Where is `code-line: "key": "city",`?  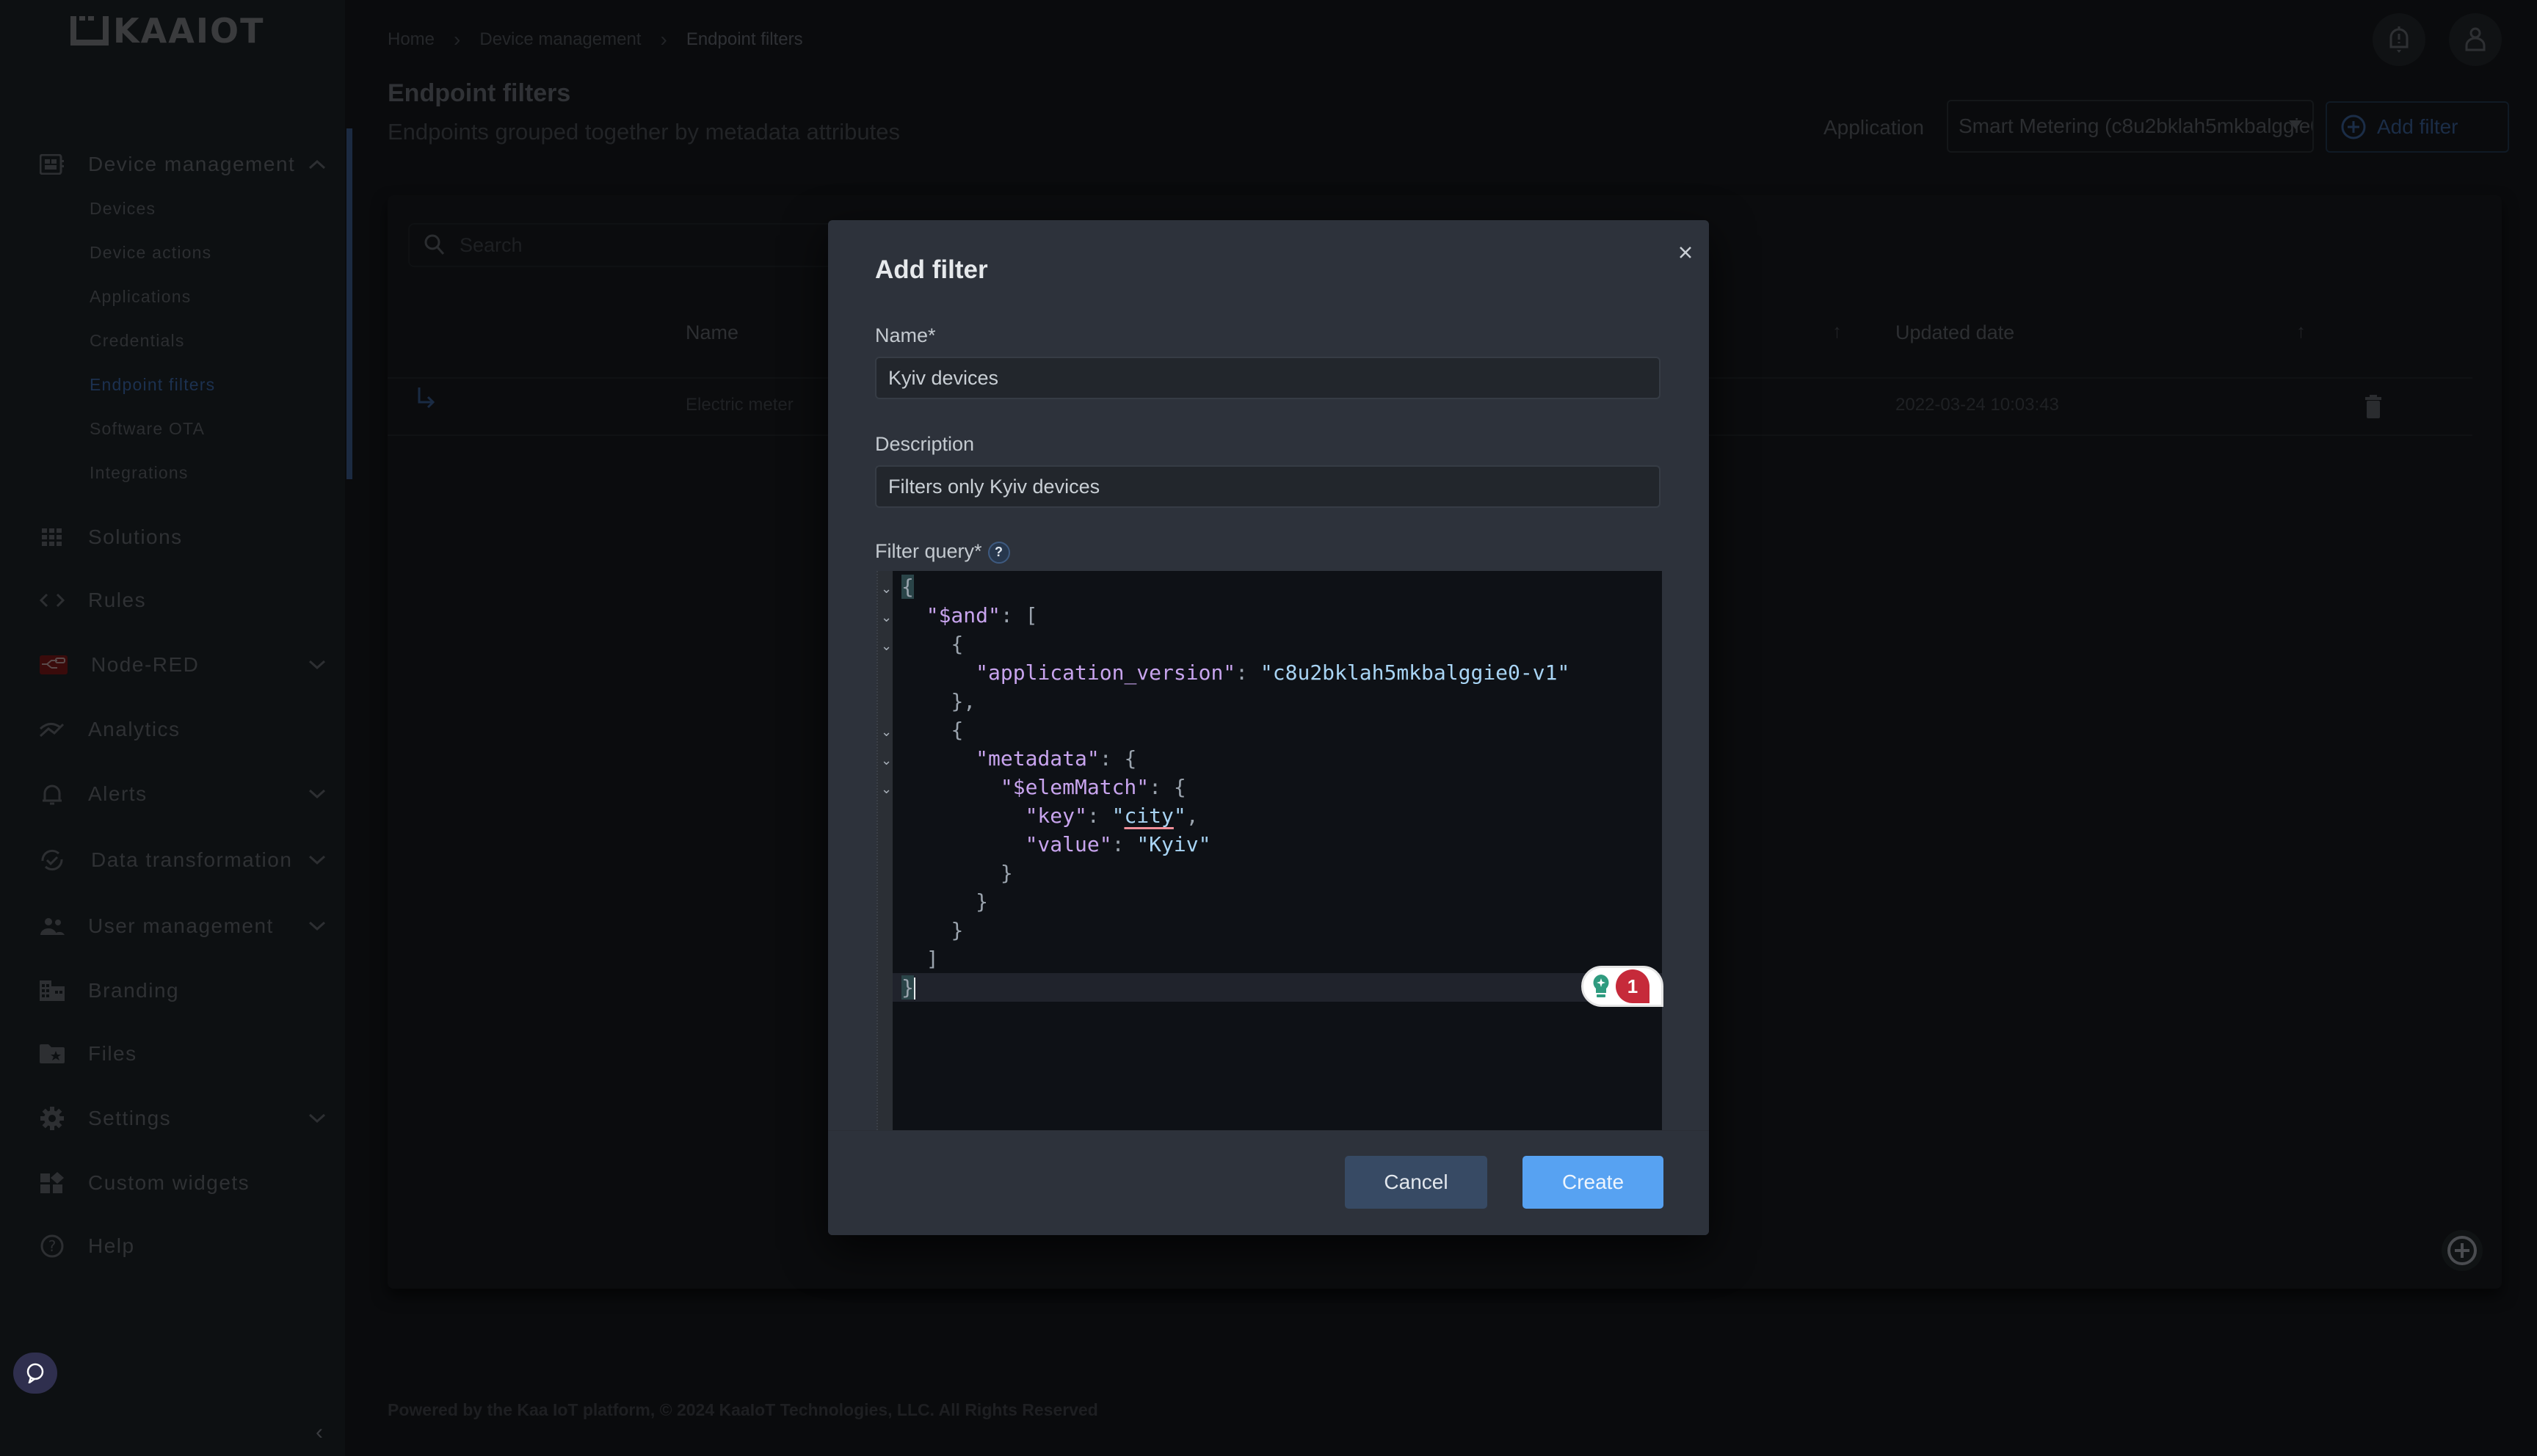 code-line: "key": "city", is located at coordinates (1277, 815).